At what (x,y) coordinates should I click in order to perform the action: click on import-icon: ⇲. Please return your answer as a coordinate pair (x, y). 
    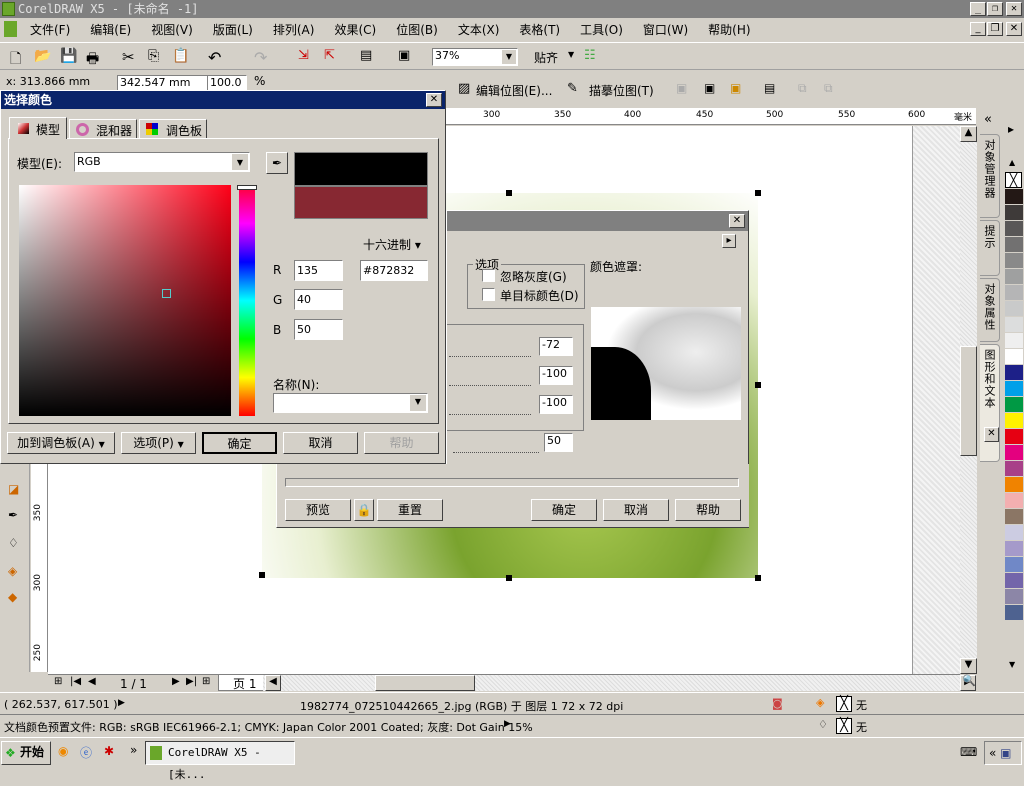
    Looking at the image, I should click on (307, 57).